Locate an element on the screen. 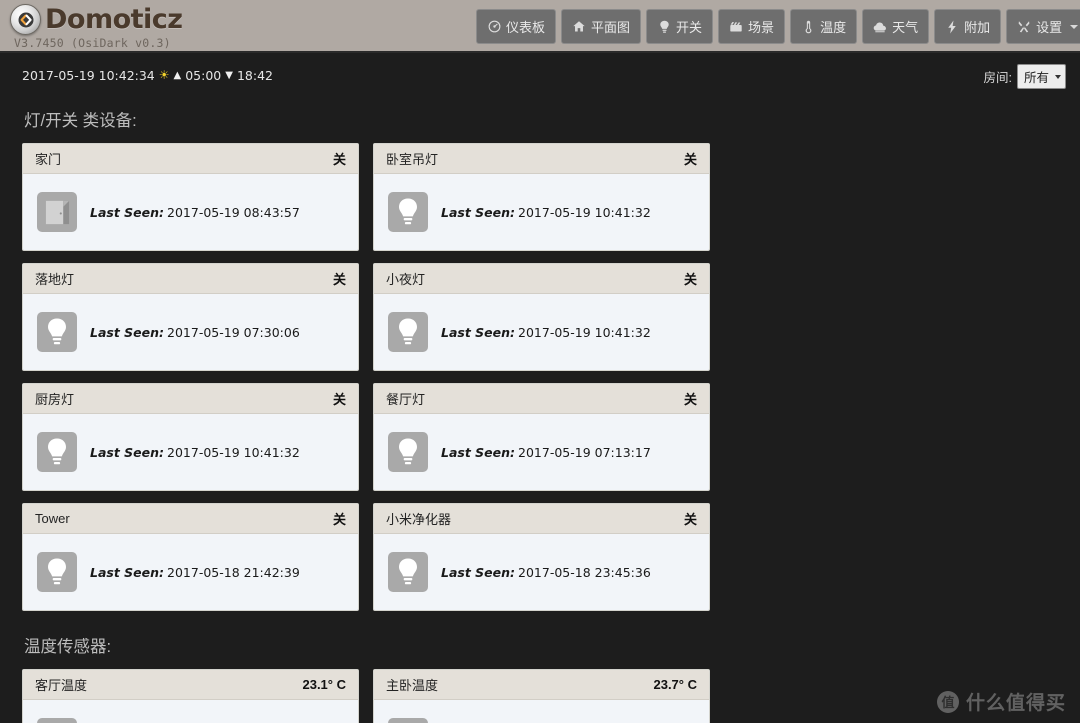  nav-item-settings: 设置 is located at coordinates (1043, 26).